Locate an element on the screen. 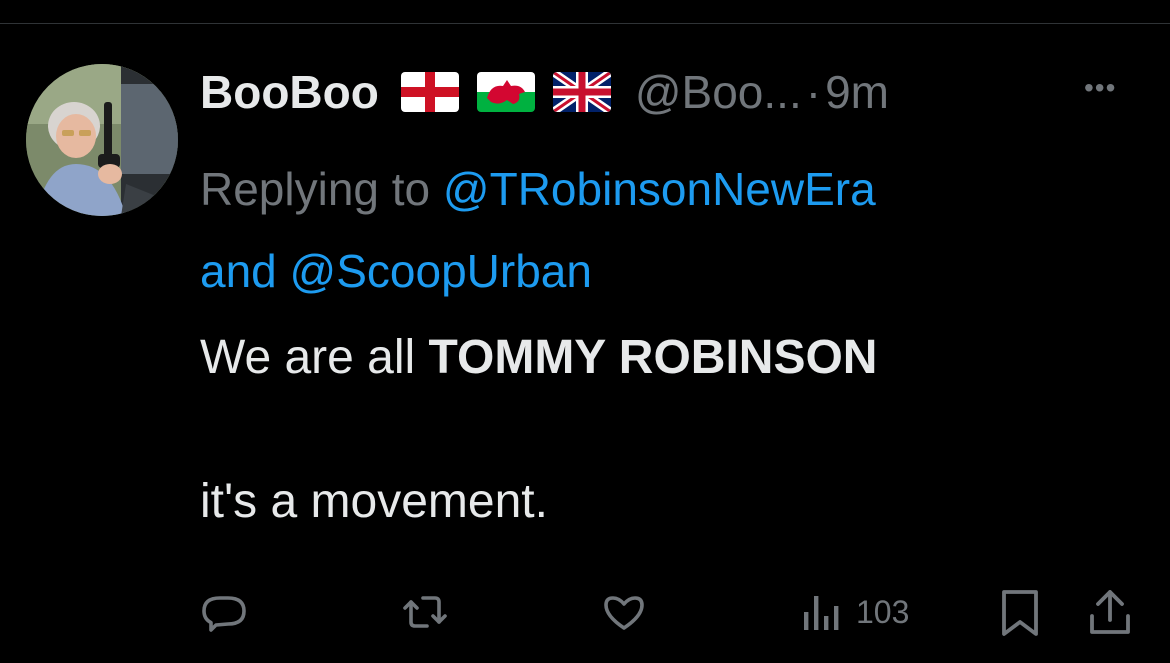  heart-icon is located at coordinates (624, 613).